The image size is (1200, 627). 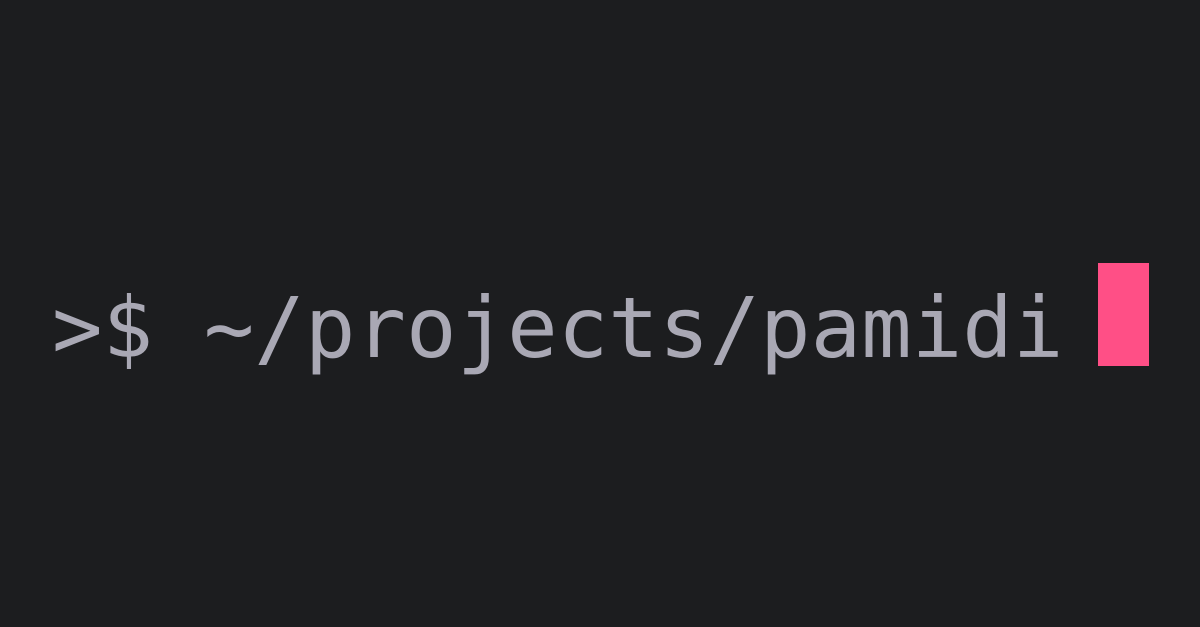 What do you see at coordinates (1123, 314) in the screenshot?
I see `text-cursor` at bounding box center [1123, 314].